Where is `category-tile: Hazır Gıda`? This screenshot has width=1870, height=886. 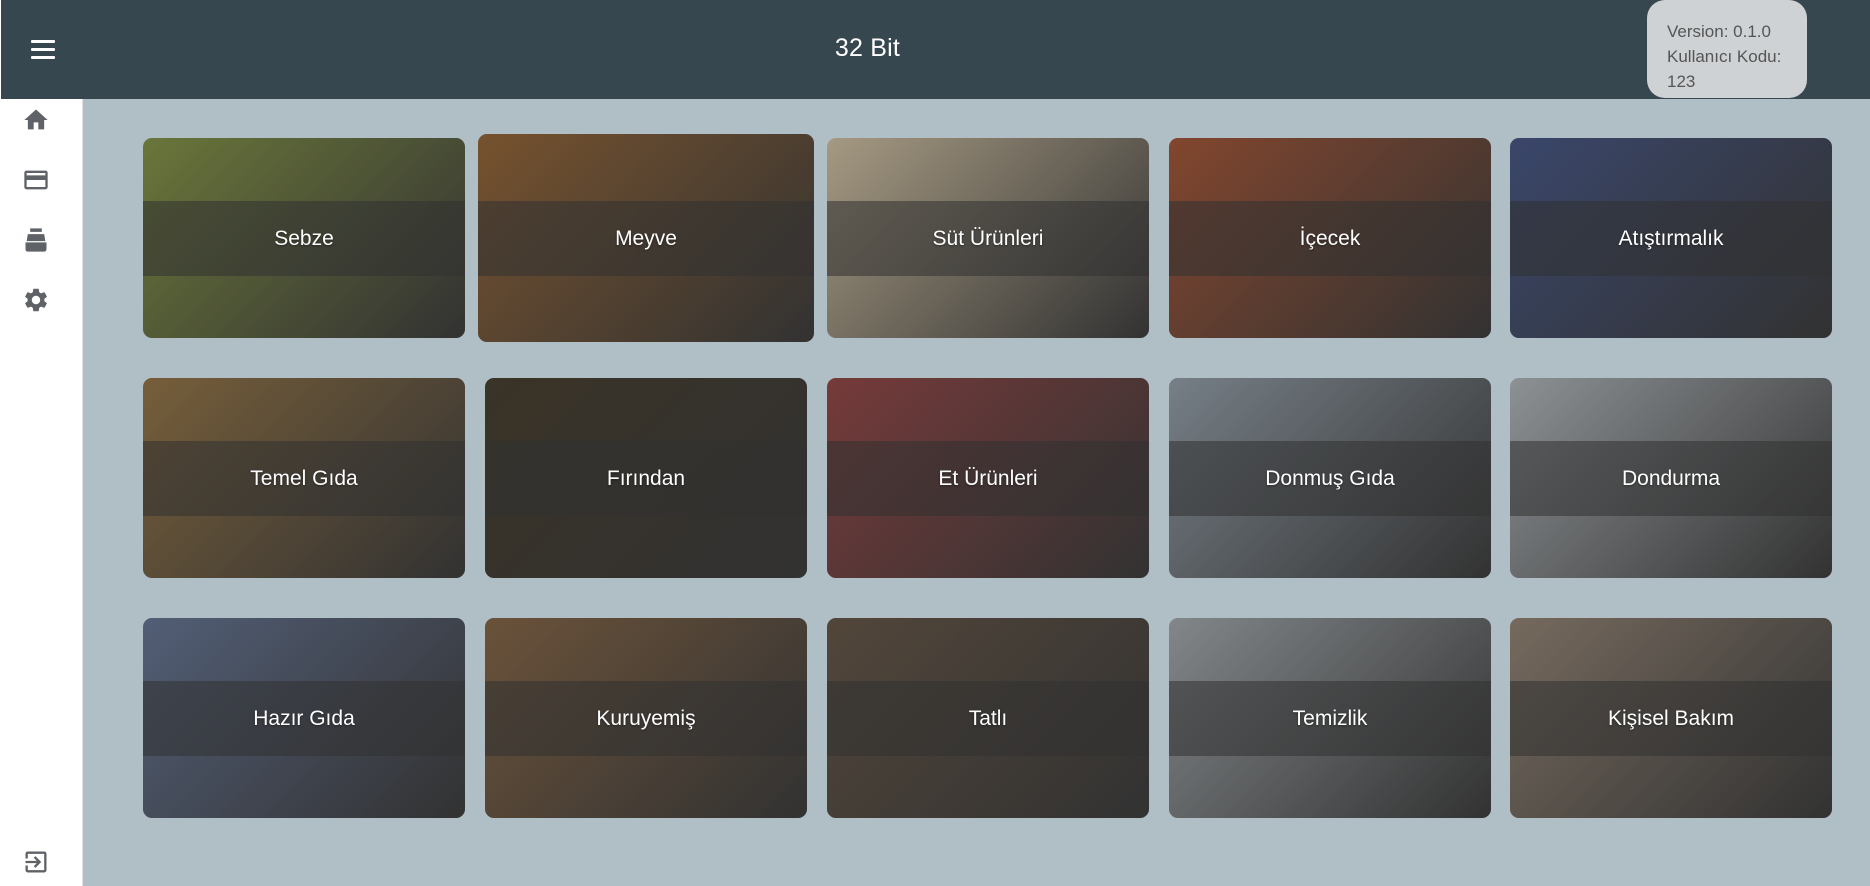
category-tile: Hazır Gıda is located at coordinates (304, 718).